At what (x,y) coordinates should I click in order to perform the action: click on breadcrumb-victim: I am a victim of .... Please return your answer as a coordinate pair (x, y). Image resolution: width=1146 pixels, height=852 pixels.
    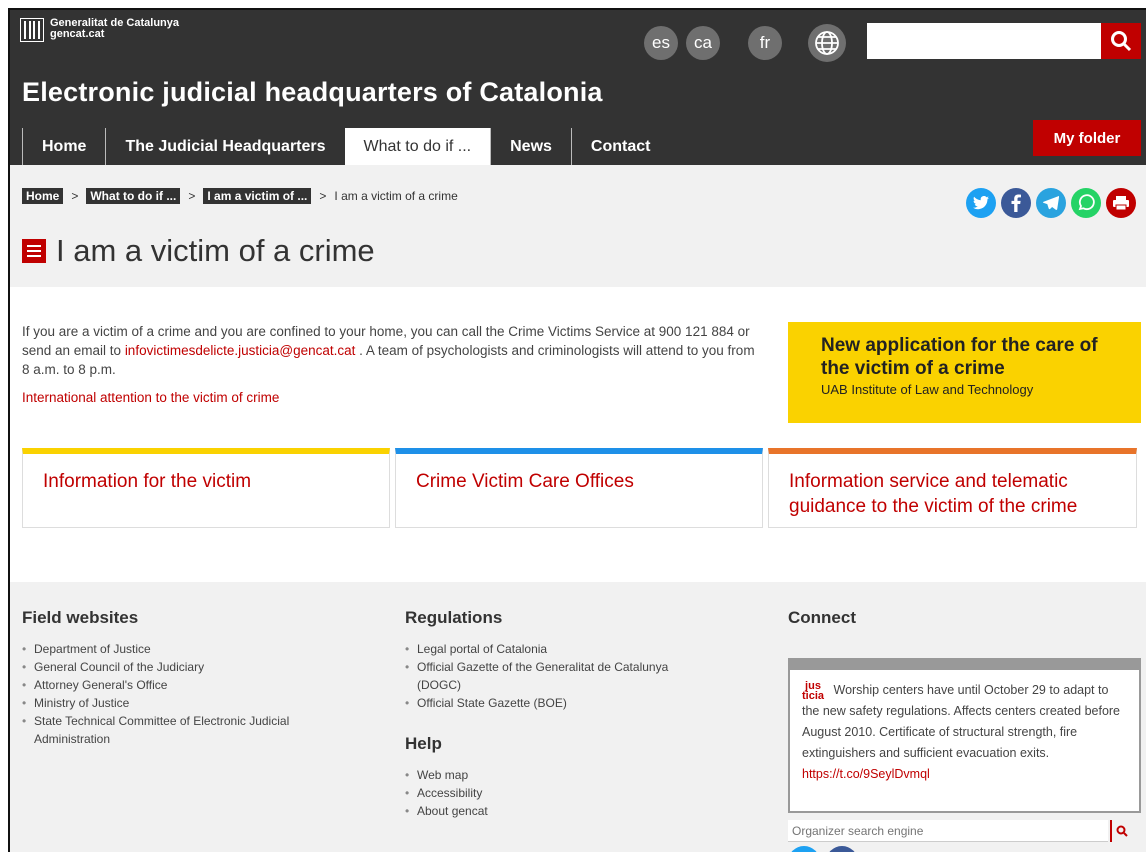
    Looking at the image, I should click on (257, 196).